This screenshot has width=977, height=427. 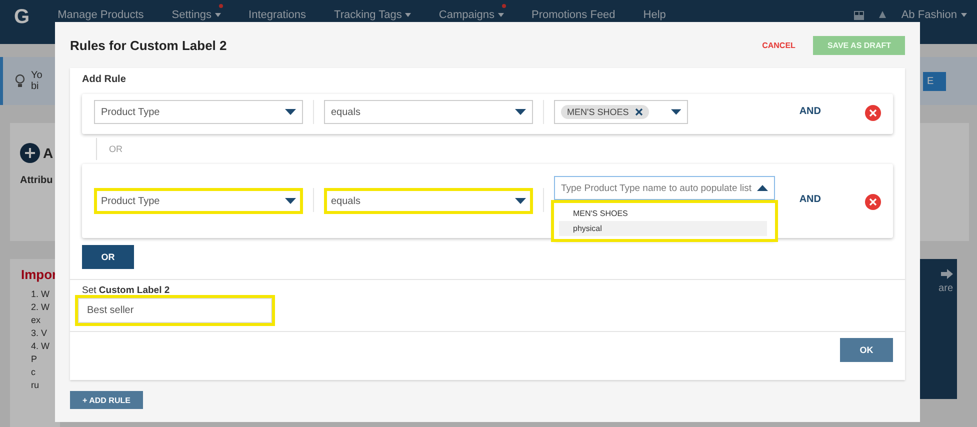 I want to click on notes-text: P, so click(x=34, y=359).